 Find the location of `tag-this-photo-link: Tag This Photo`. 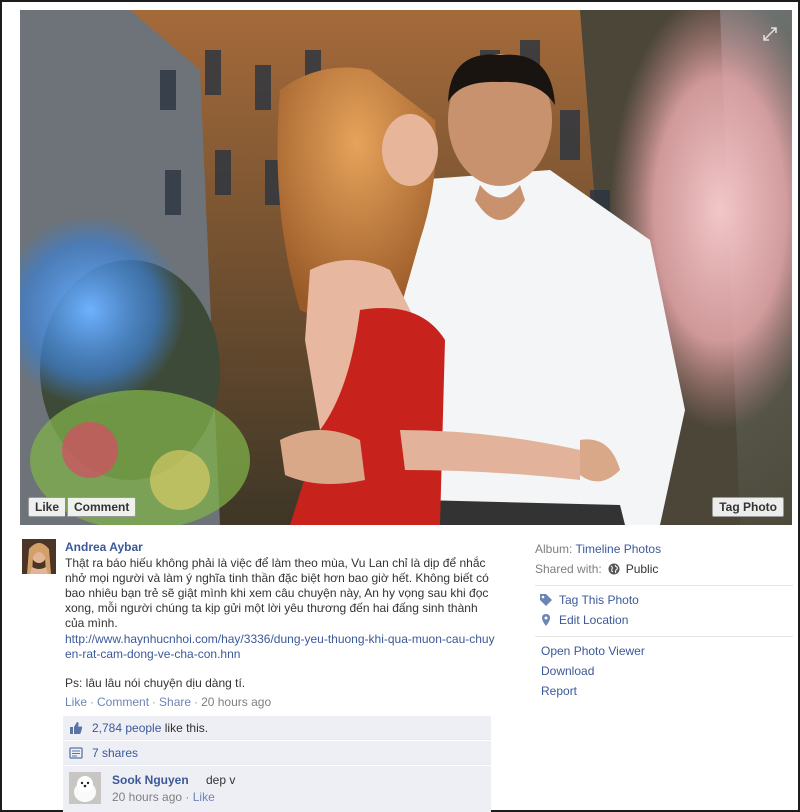

tag-this-photo-link: Tag This Photo is located at coordinates (664, 600).